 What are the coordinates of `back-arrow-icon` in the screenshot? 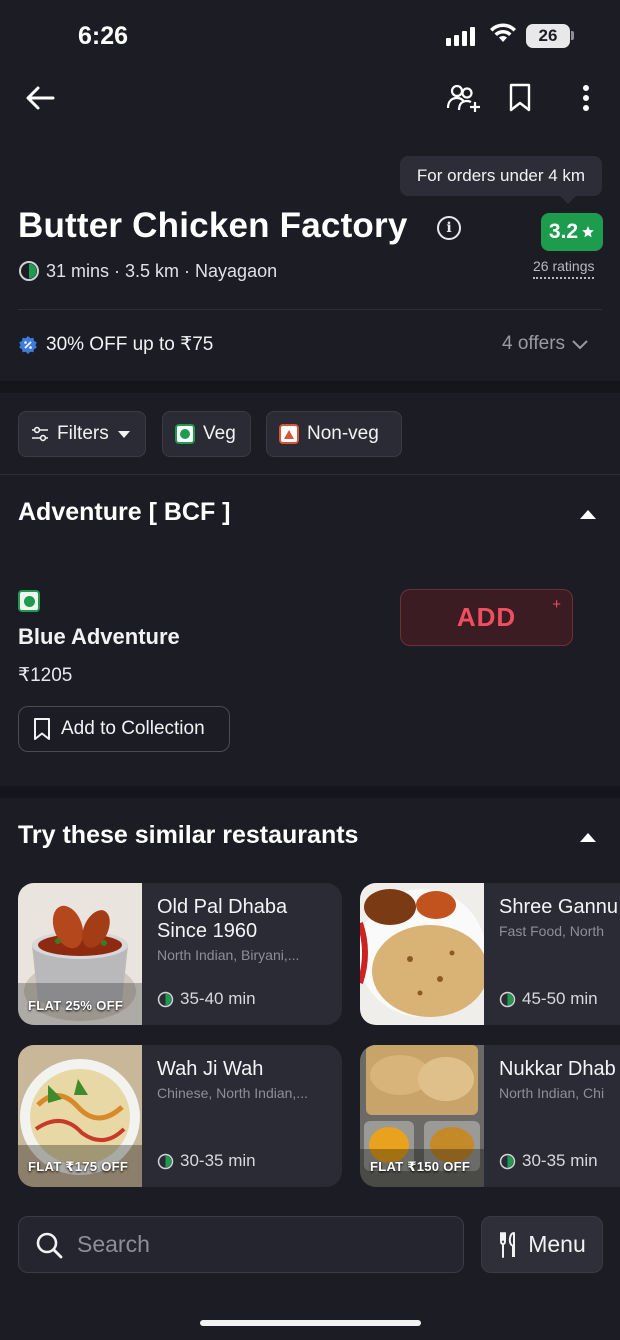 It's located at (40, 98).